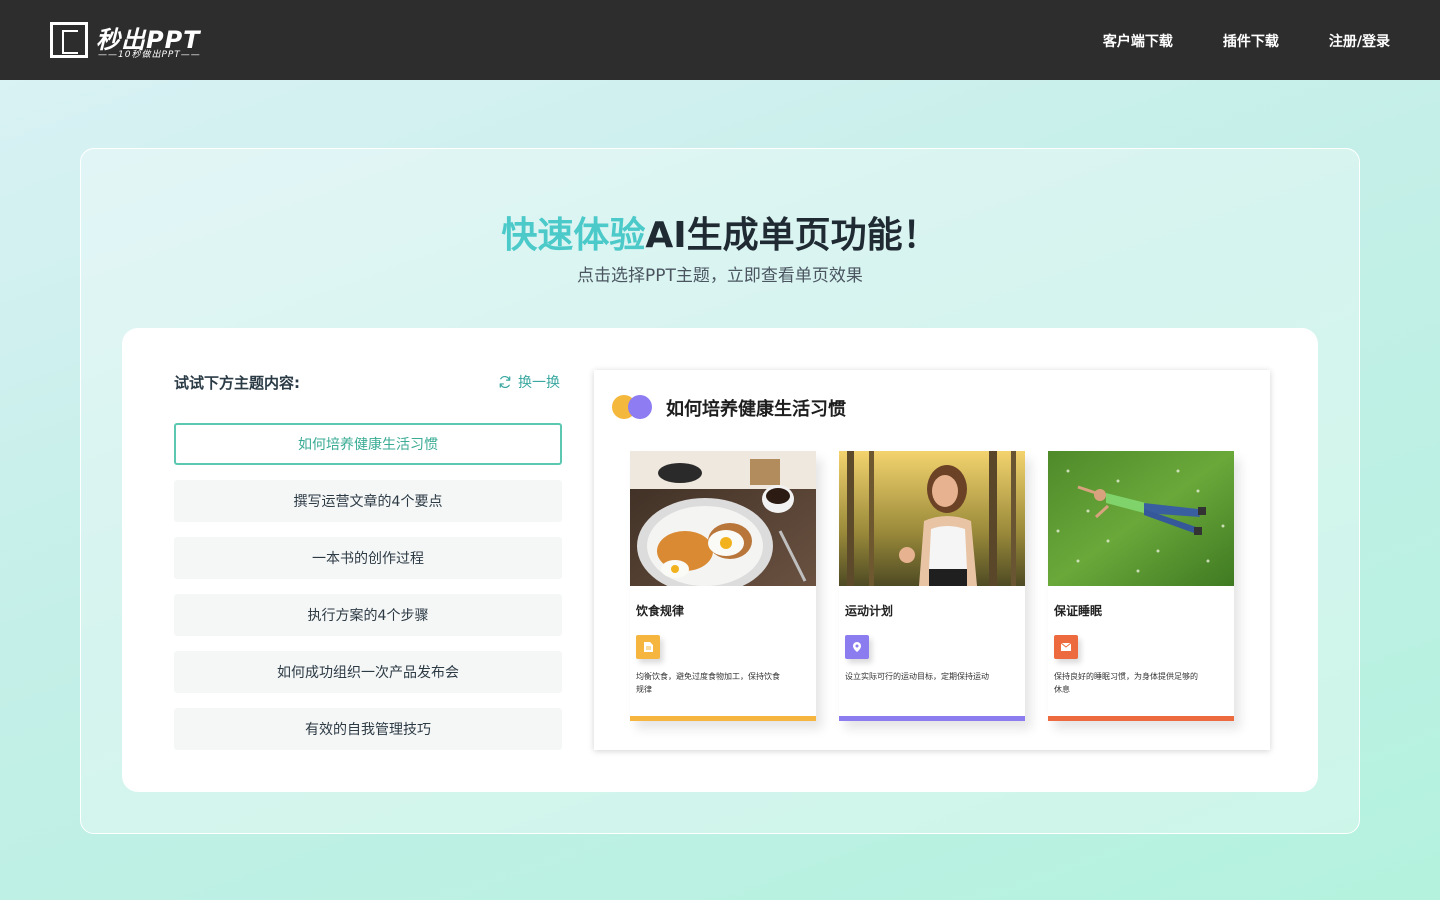  Describe the element at coordinates (756, 409) in the screenshot. I see `slide-title: 如何培养健康生活习惯` at that location.